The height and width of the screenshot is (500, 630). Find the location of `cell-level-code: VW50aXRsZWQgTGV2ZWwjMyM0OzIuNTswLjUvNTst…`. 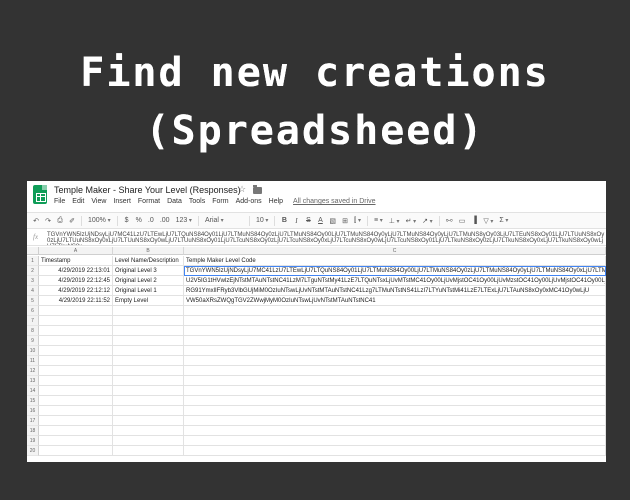

cell-level-code: VW50aXRsZWQgTGV2ZWwjMyM0OzIuNTswLjUvNTst… is located at coordinates (395, 301).